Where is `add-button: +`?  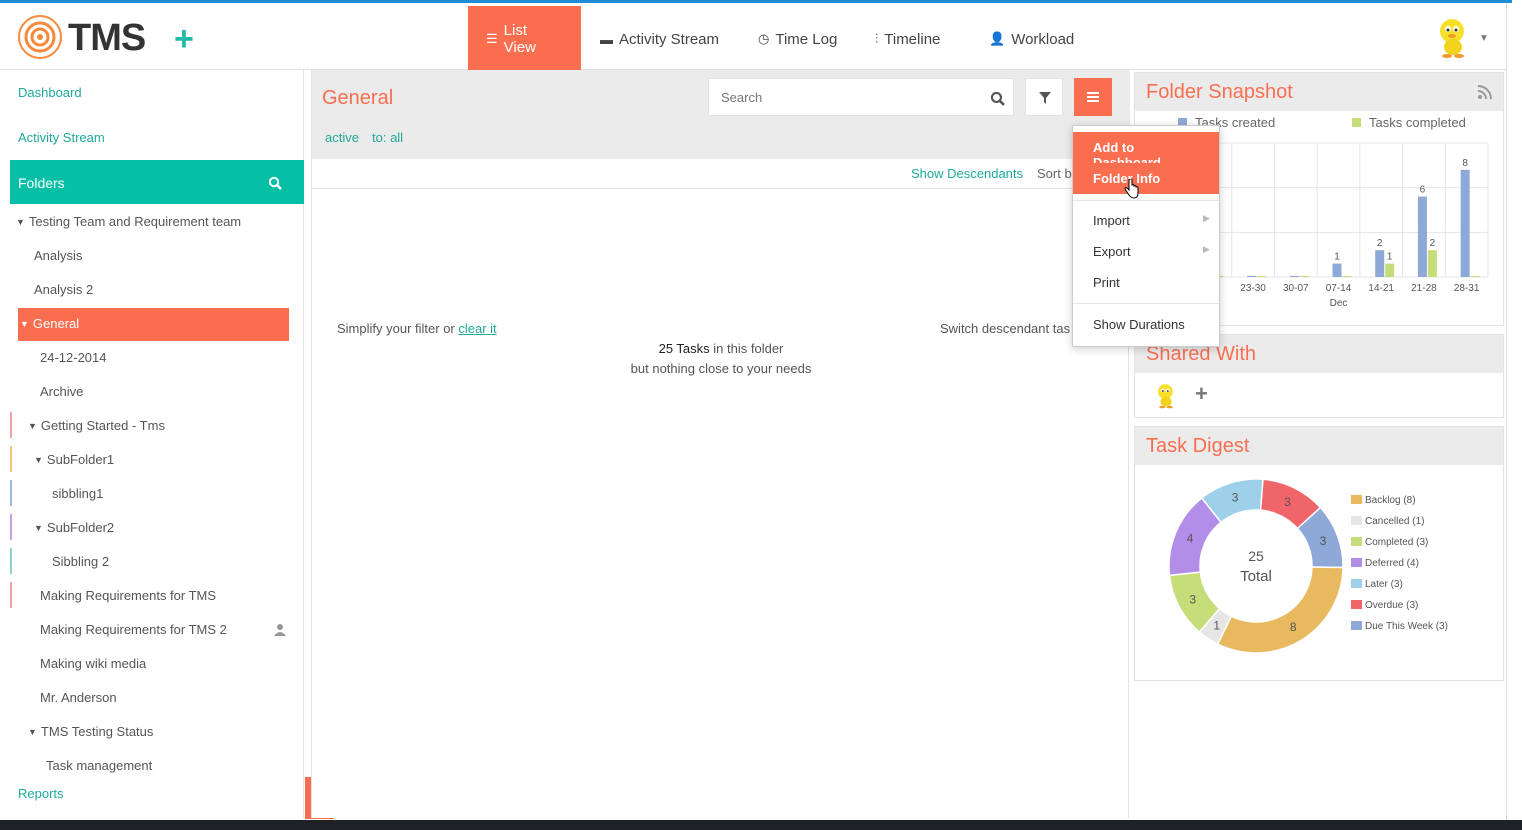
add-button: + is located at coordinates (184, 39).